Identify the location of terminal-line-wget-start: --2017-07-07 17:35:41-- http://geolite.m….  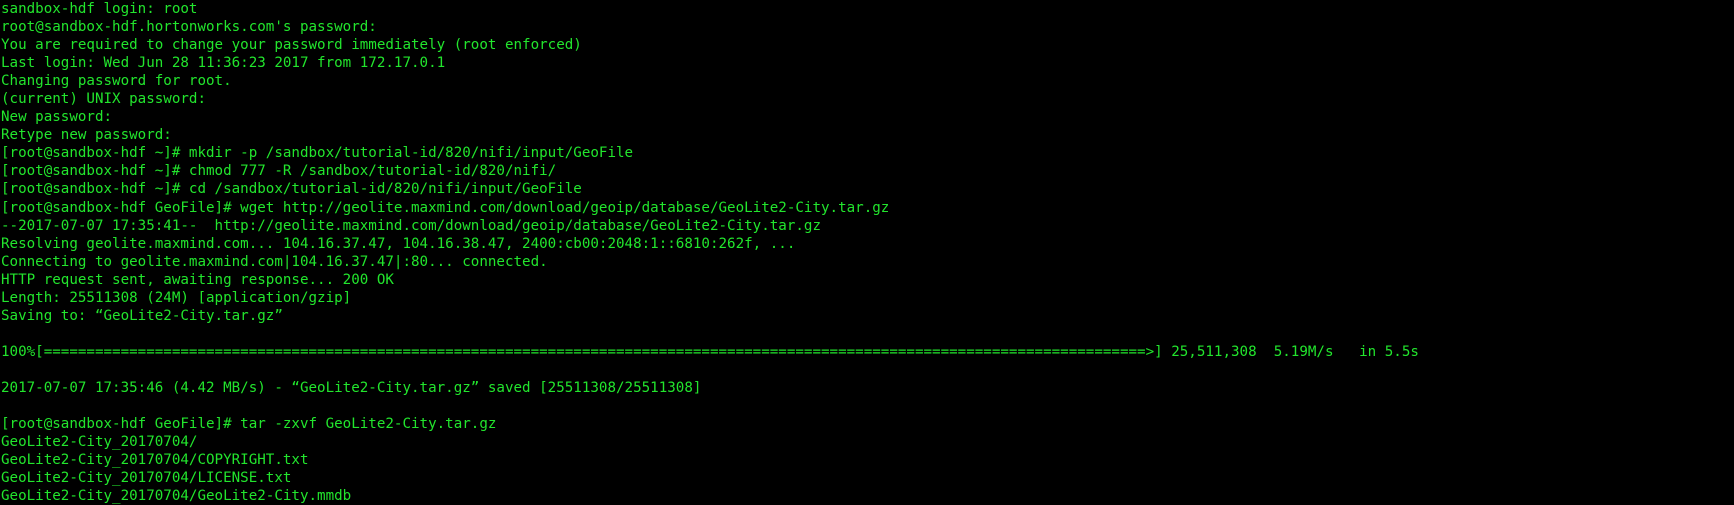
(411, 225).